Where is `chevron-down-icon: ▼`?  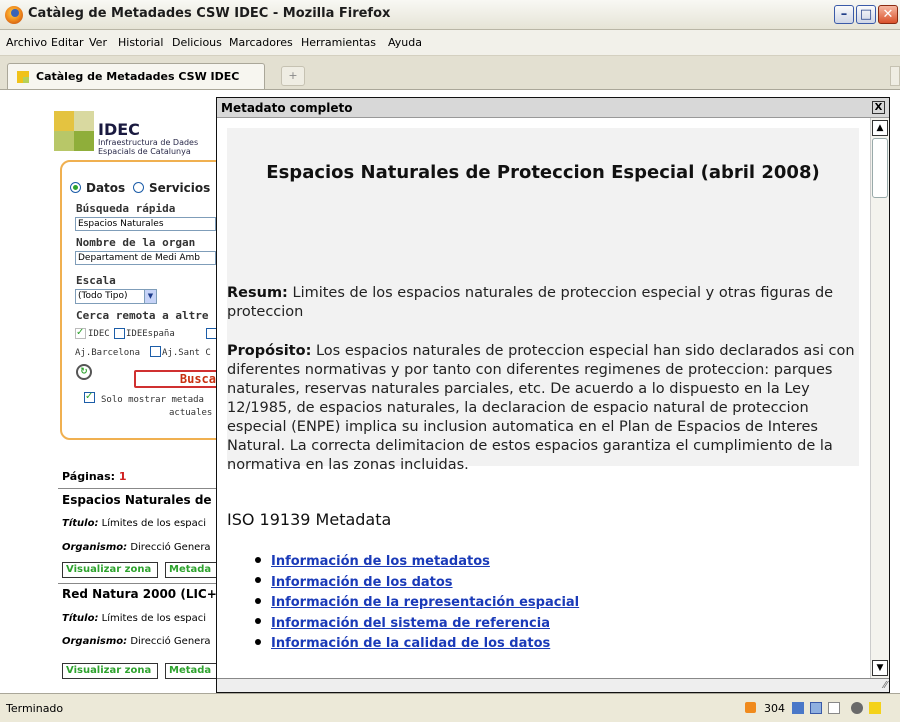 chevron-down-icon: ▼ is located at coordinates (150, 296).